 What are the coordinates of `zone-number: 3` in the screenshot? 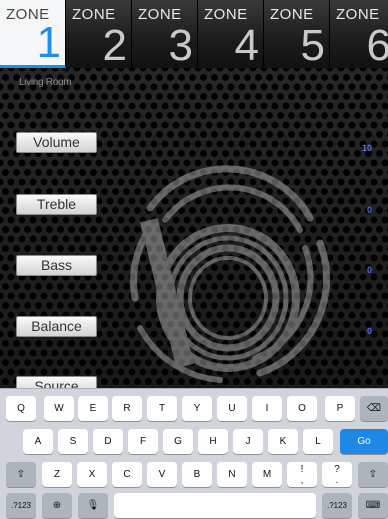 It's located at (180, 44).